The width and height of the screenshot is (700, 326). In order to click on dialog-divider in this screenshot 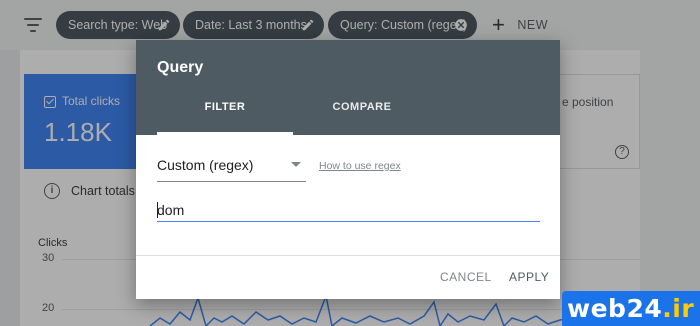, I will do `click(348, 255)`.